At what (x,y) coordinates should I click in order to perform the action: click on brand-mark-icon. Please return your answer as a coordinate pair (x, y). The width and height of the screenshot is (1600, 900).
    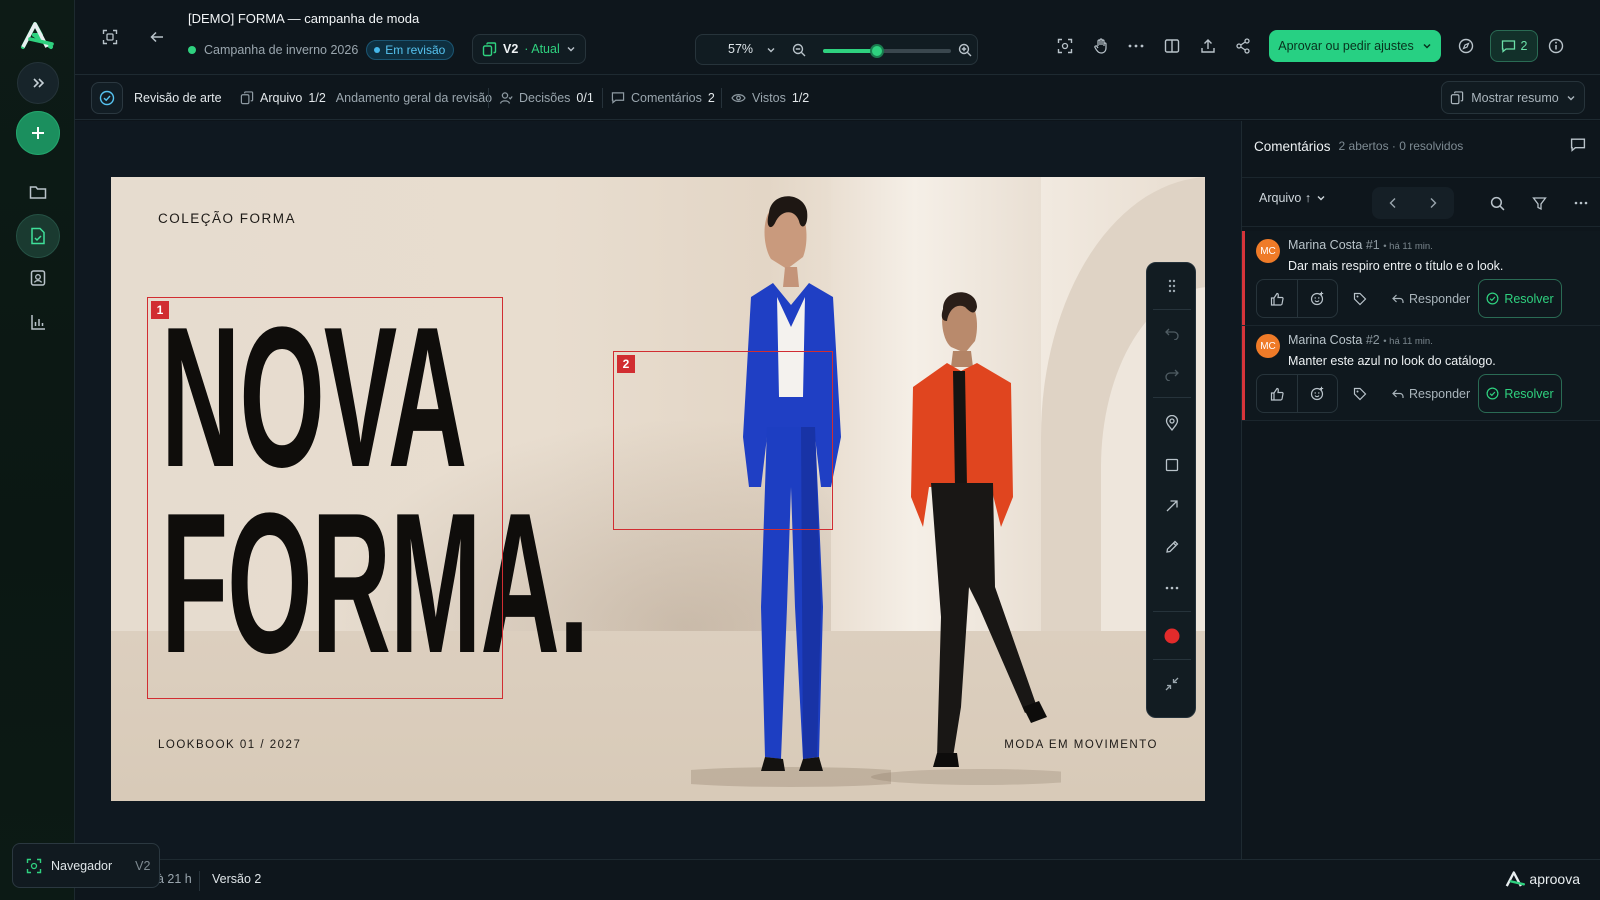
    Looking at the image, I should click on (1516, 879).